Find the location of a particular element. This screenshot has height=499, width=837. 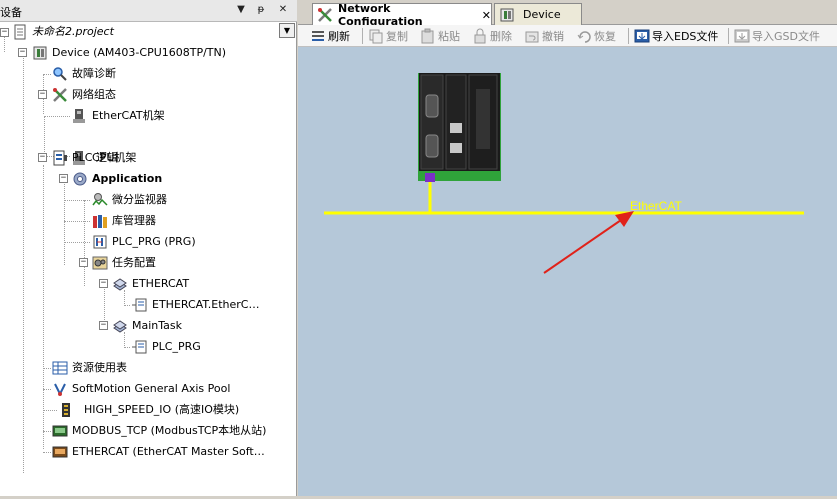

tree-item-resource-table: 资源使用表 is located at coordinates (89, 368).